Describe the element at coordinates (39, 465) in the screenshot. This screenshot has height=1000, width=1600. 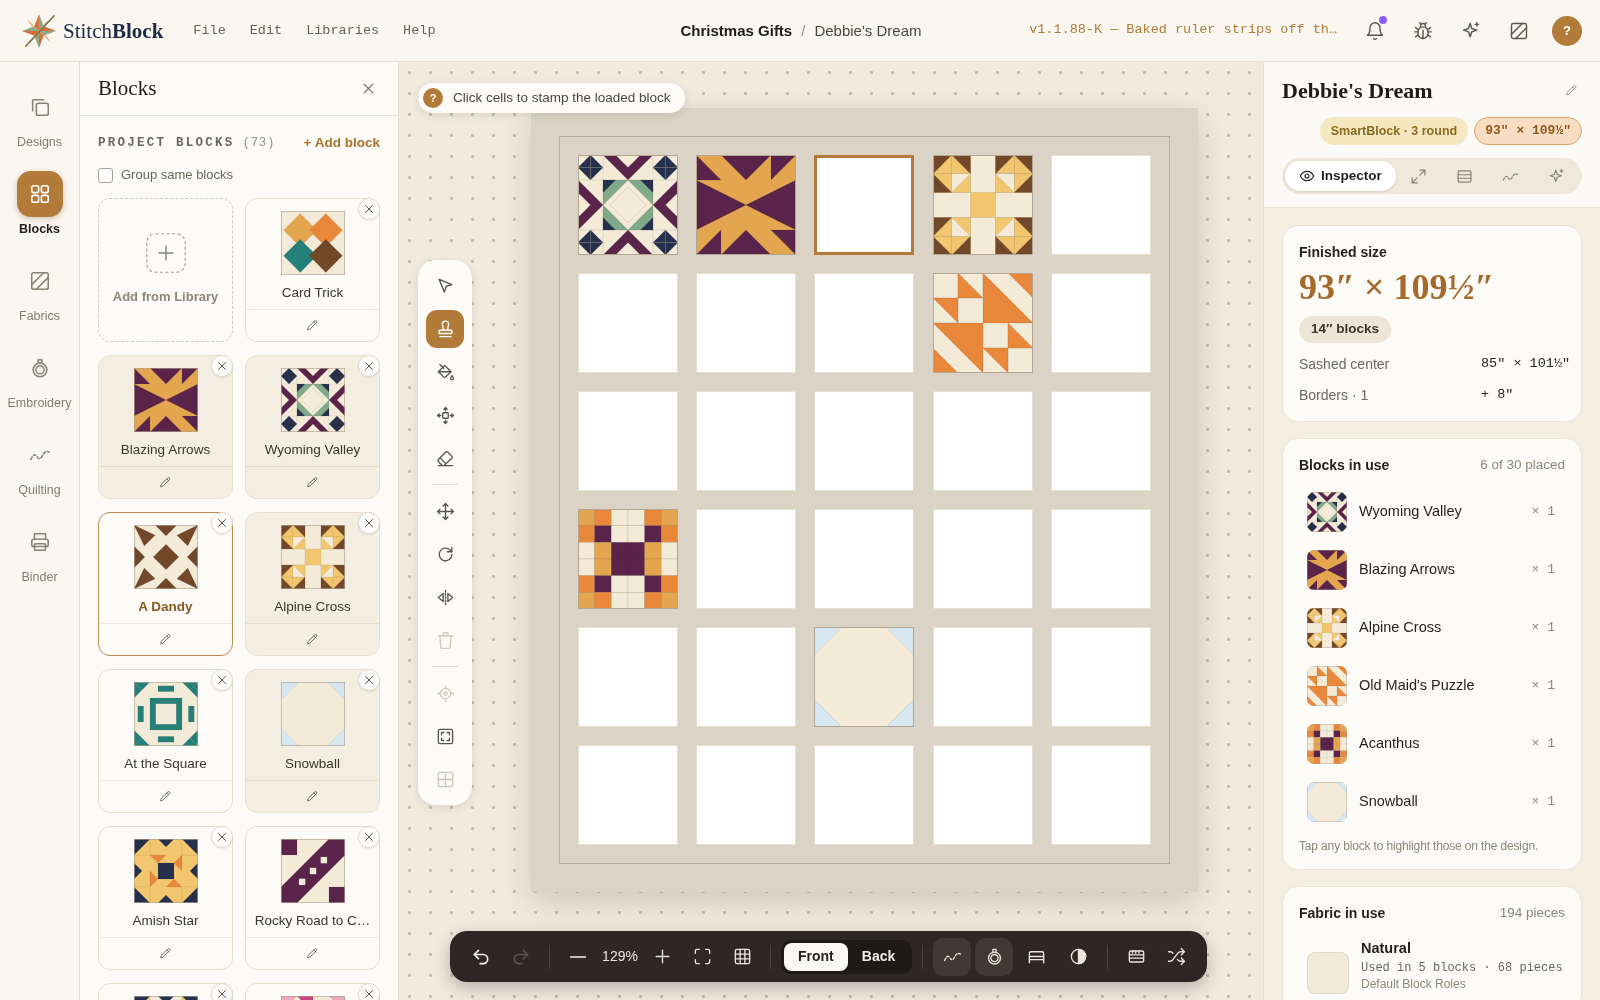
I see `nav-item: Quilting` at that location.